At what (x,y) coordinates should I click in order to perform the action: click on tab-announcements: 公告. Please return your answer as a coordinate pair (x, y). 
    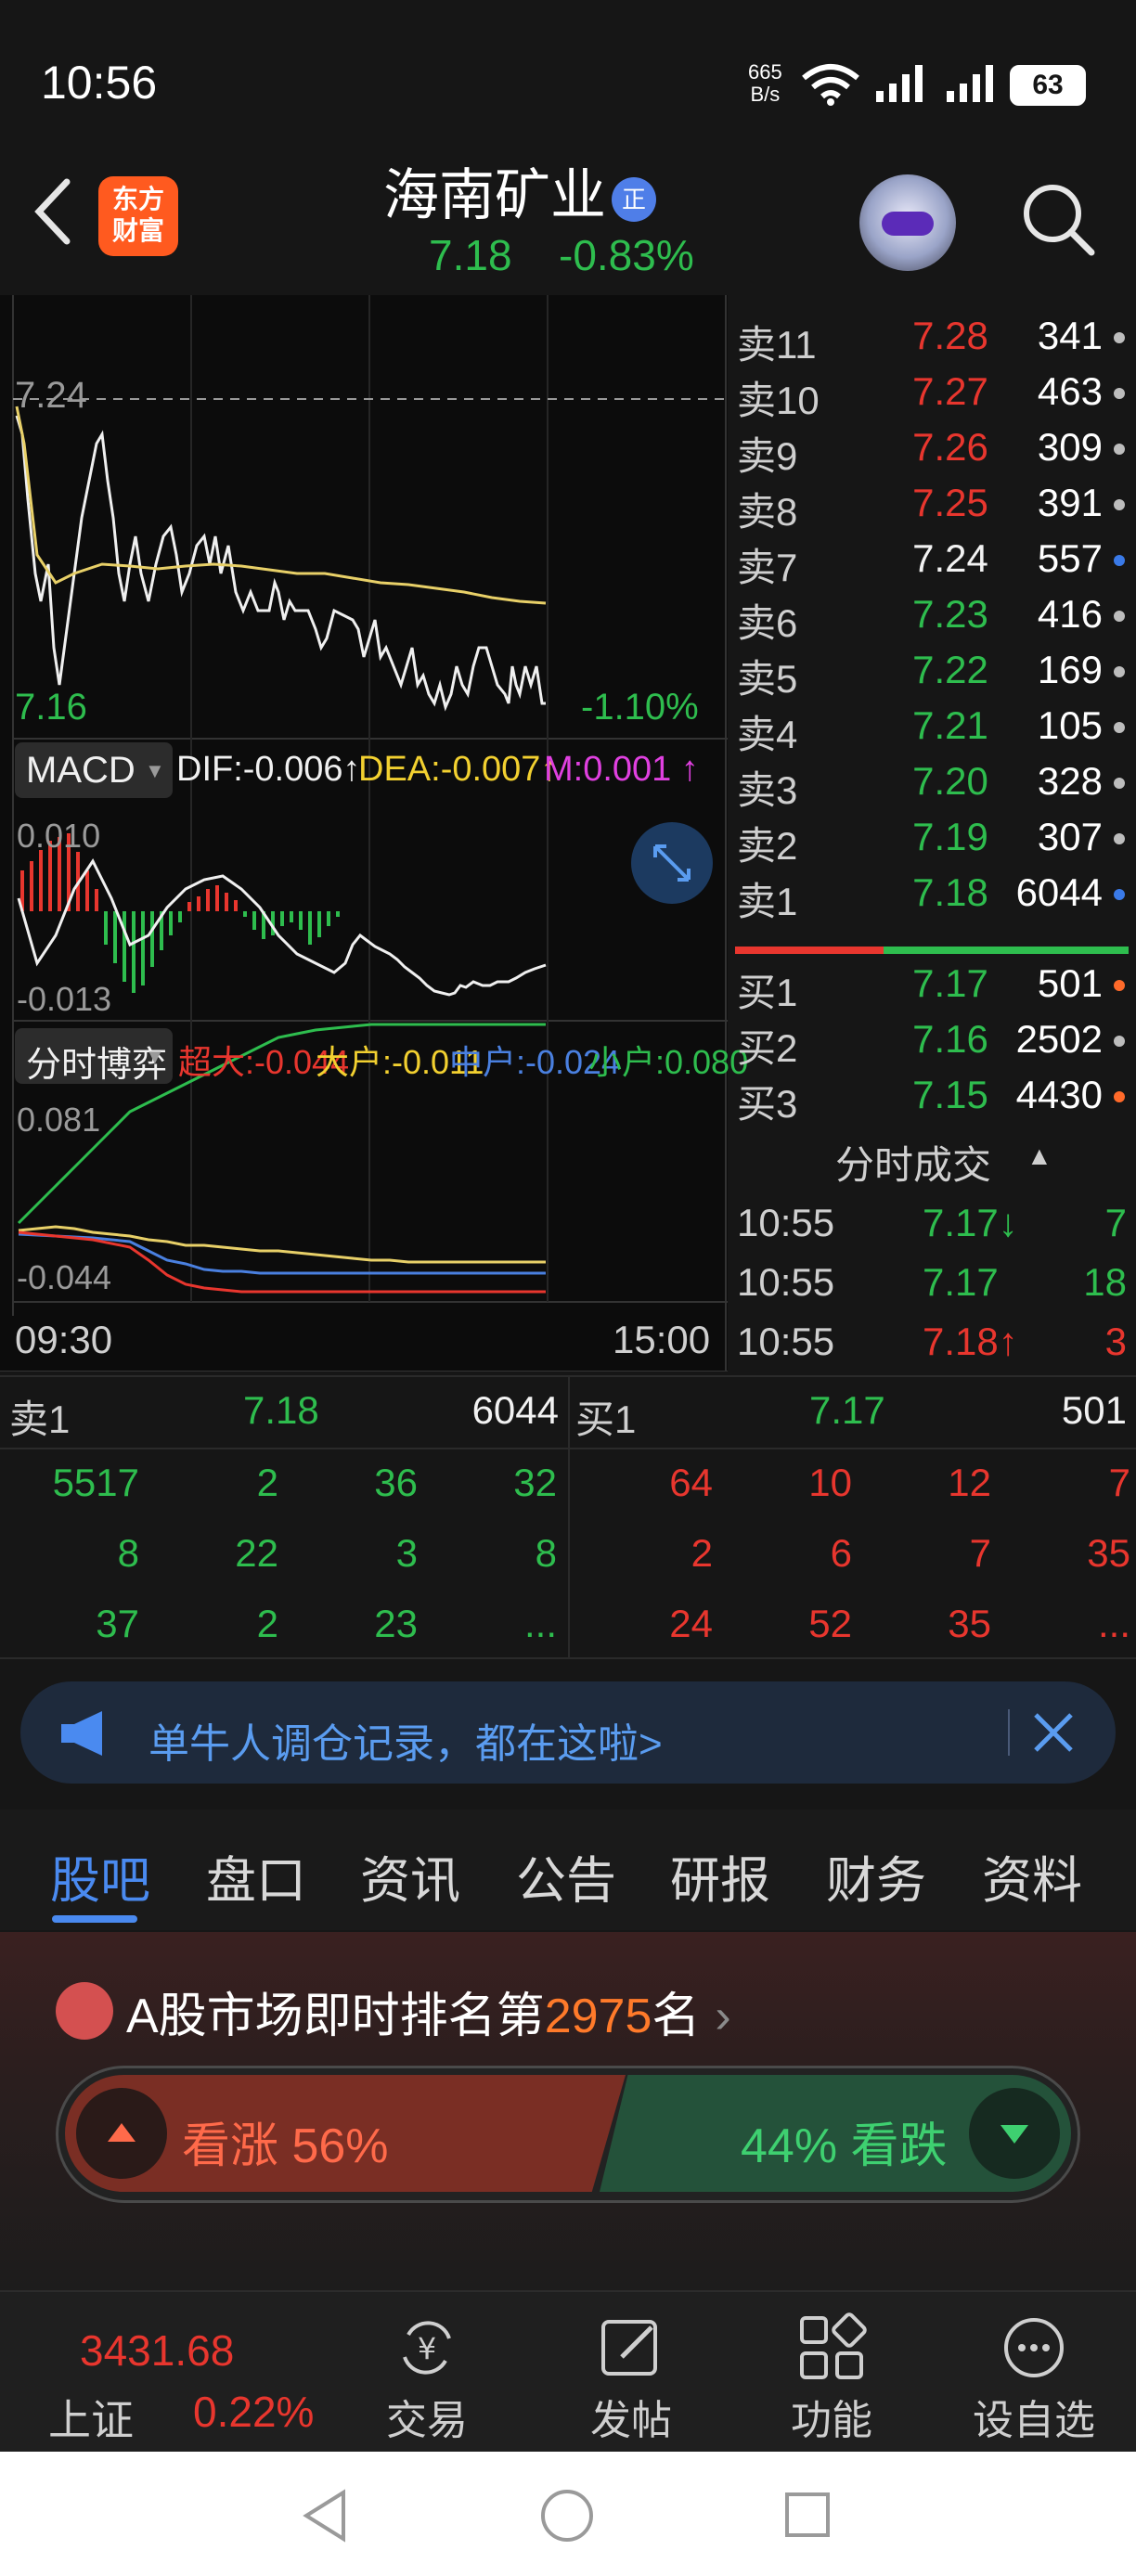
    Looking at the image, I should click on (566, 1876).